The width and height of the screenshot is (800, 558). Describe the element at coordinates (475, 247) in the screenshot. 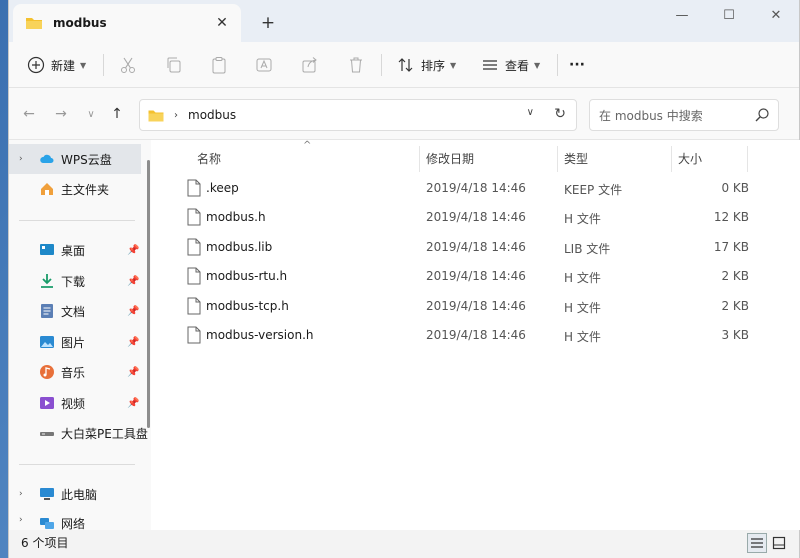

I see `table-row: modbus.lib 2019/4/18 14:46 LIB 文件 17 KB` at that location.